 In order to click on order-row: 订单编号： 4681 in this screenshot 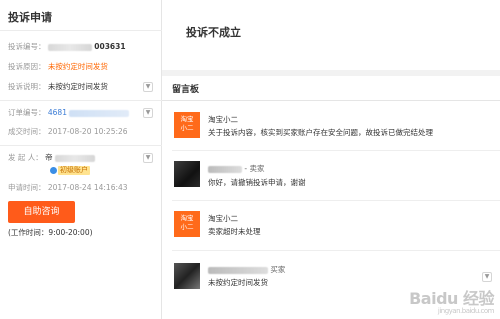, I will do `click(69, 113)`.